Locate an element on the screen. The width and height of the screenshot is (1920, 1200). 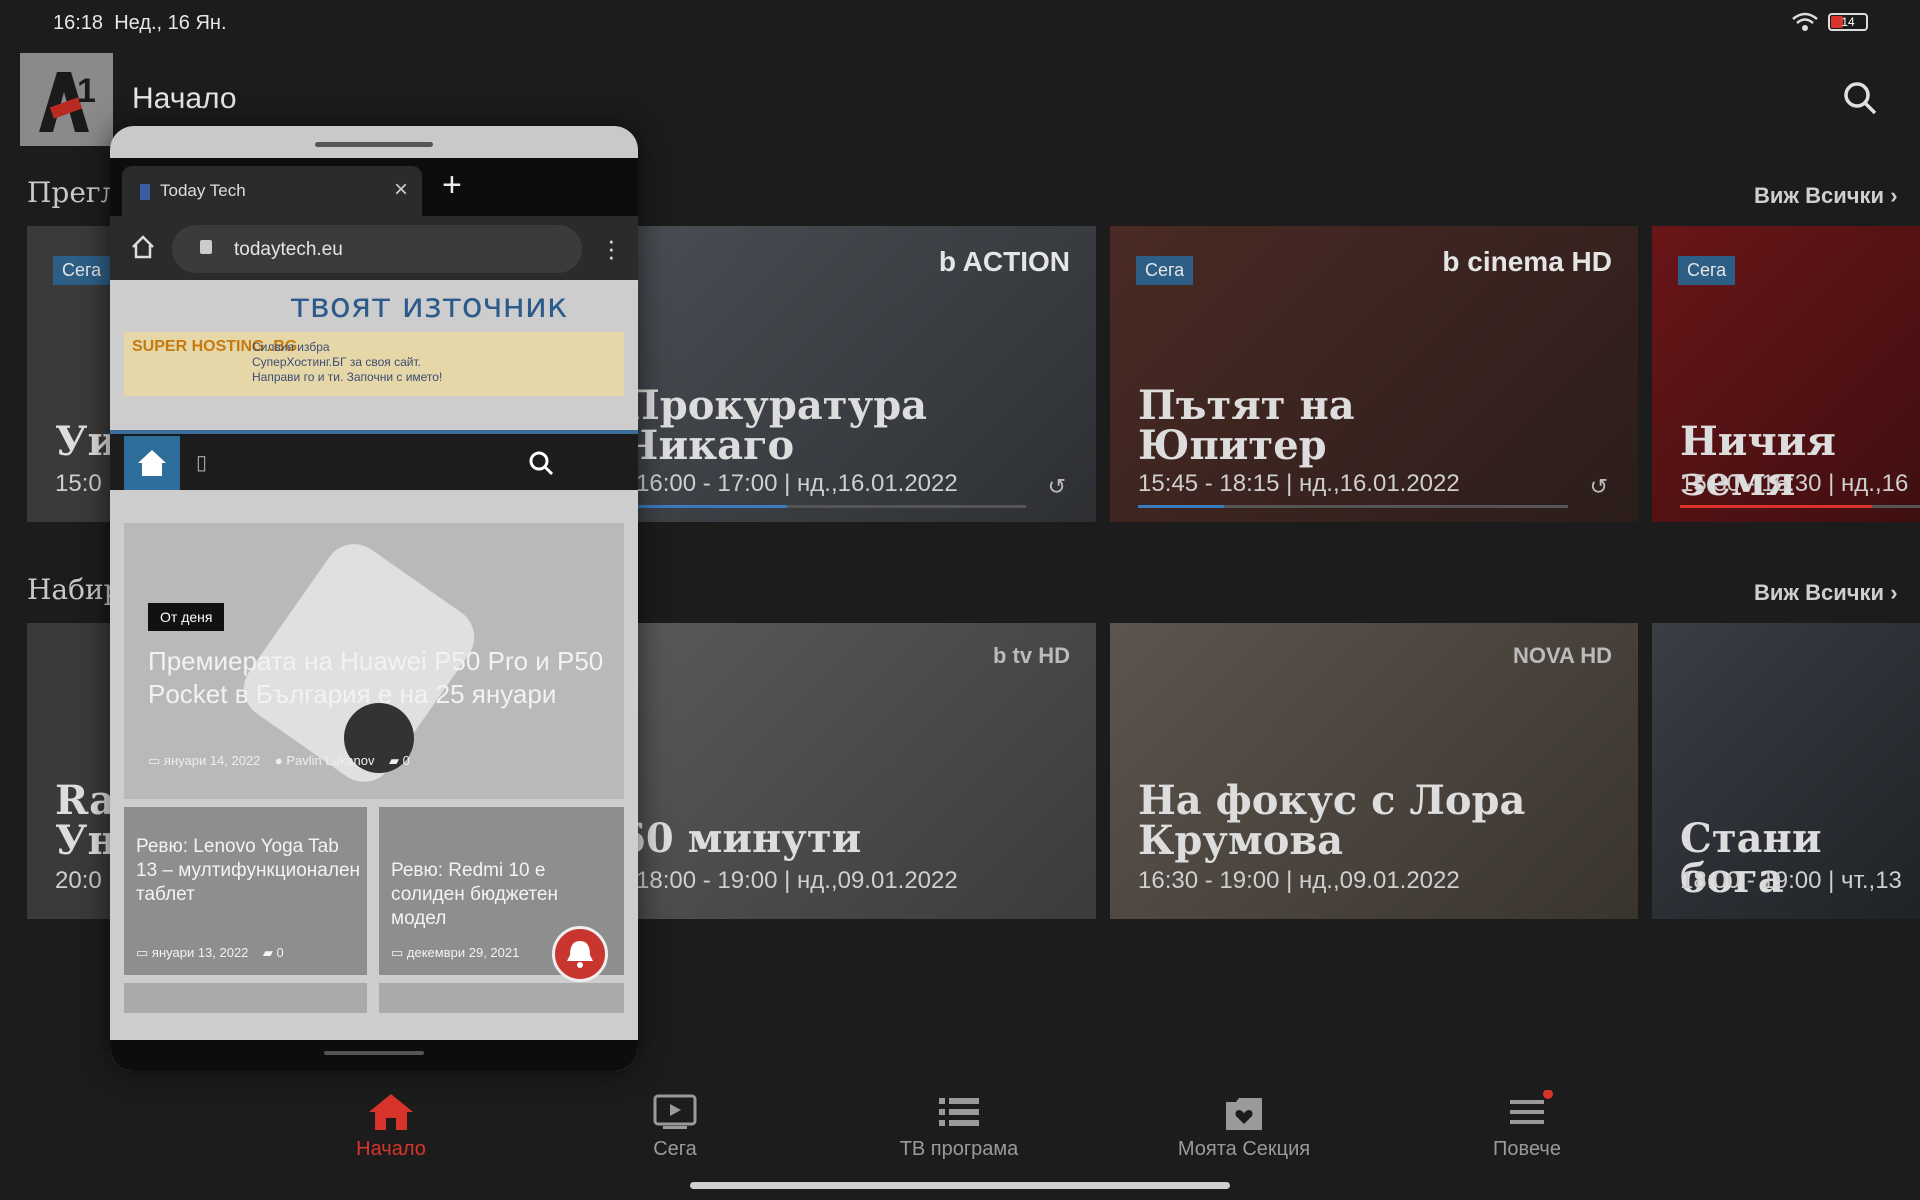
nav-more: Повече is located at coordinates (1527, 1125).